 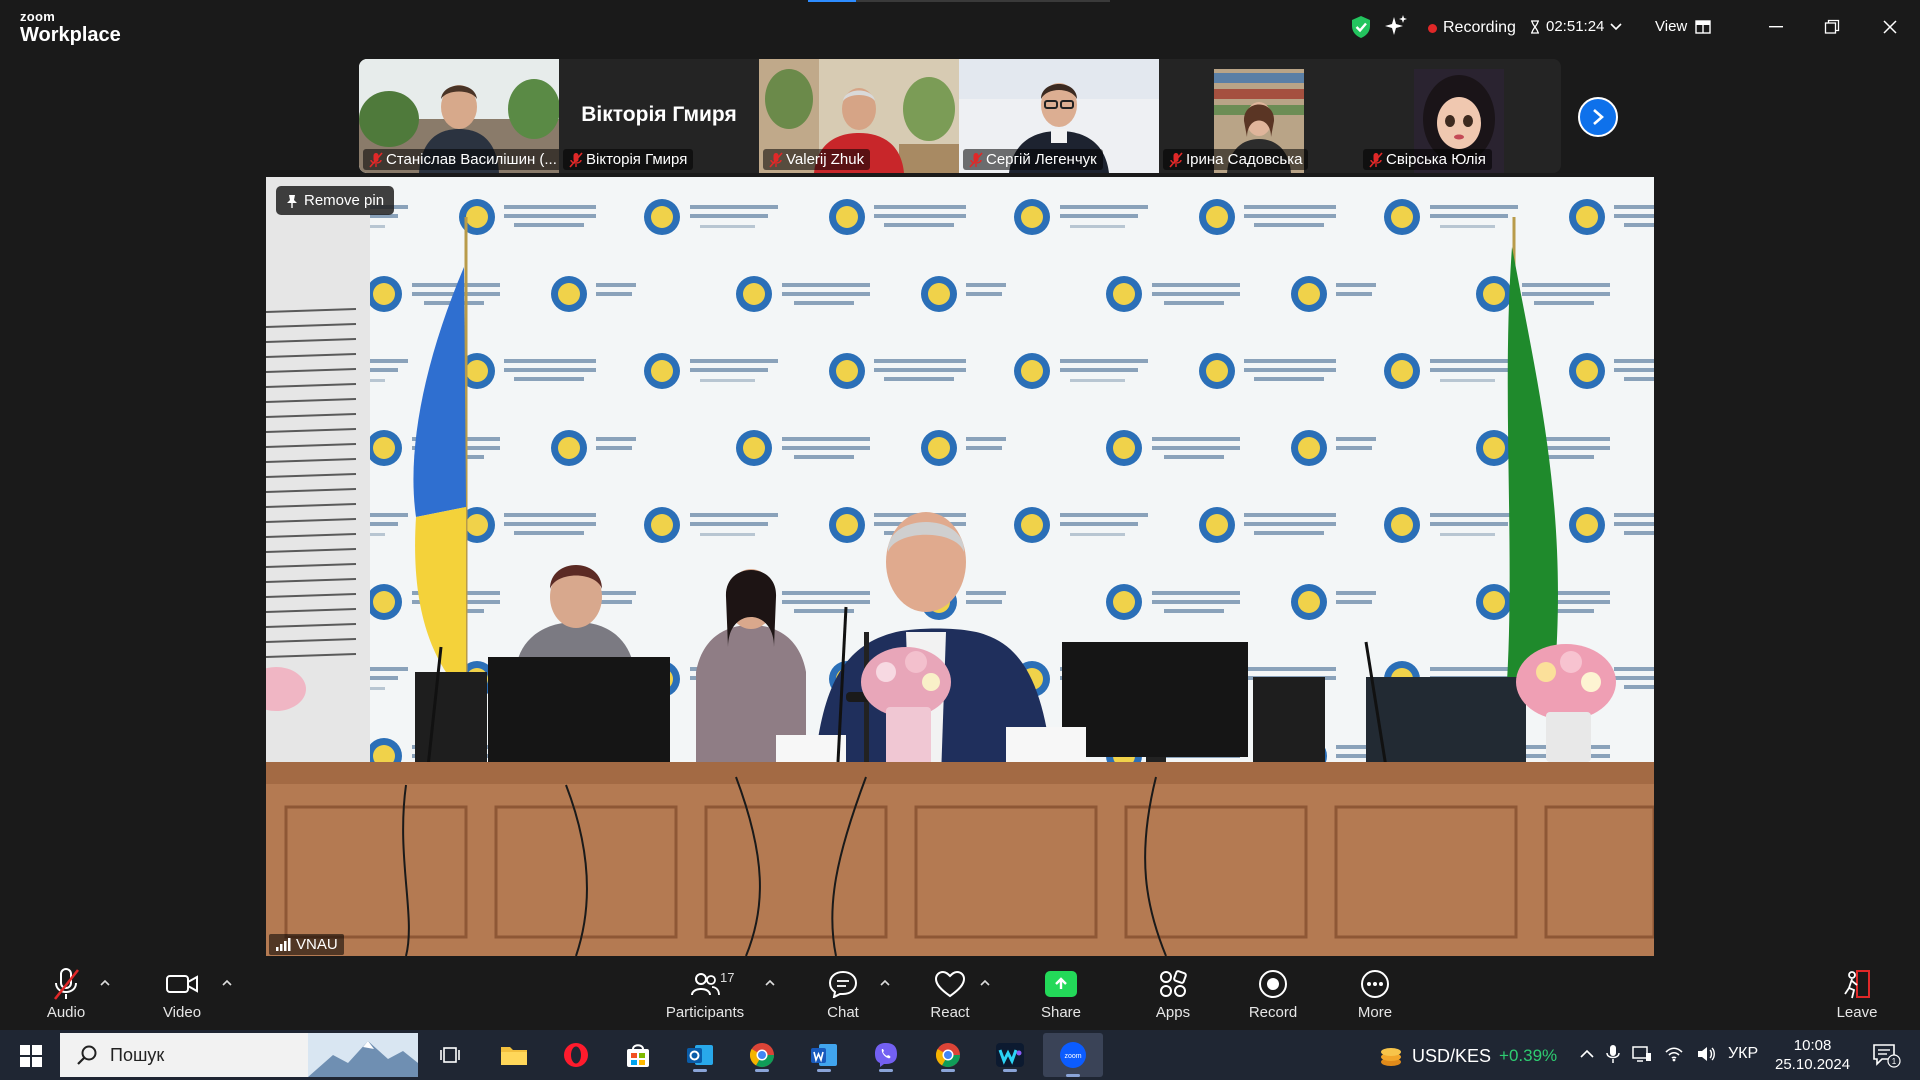 What do you see at coordinates (1706, 1054) in the screenshot?
I see `speaker-volume-icon` at bounding box center [1706, 1054].